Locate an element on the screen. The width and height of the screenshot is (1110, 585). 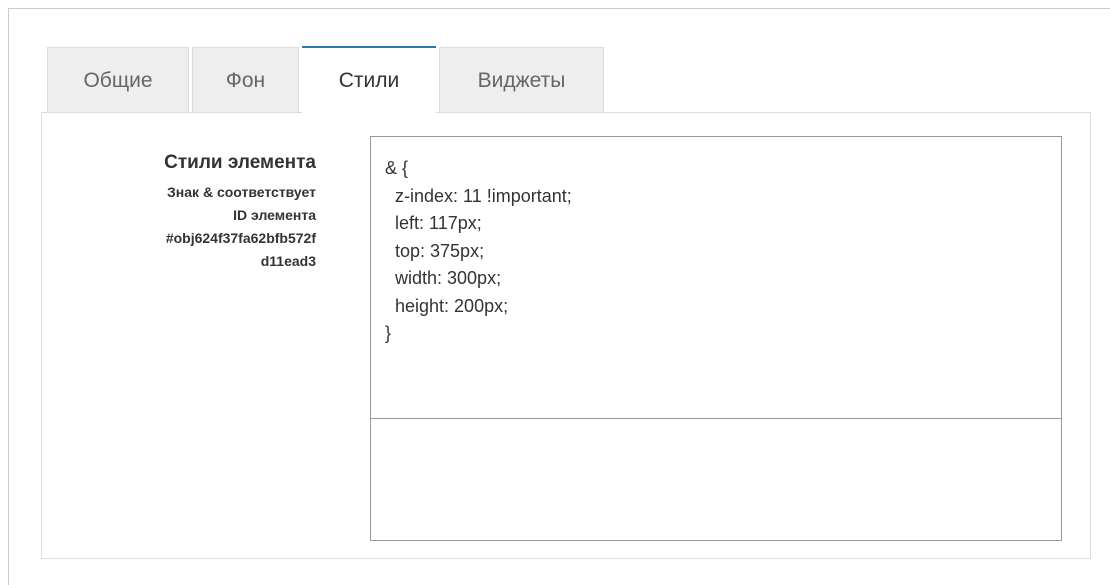
hint-line: d11ead3 is located at coordinates (288, 261).